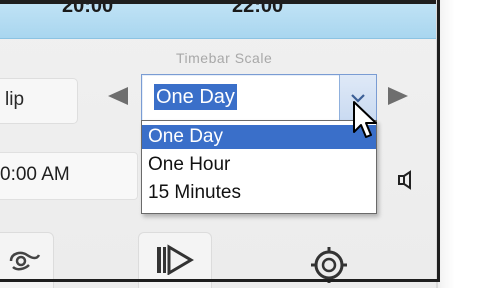 This screenshot has width=483, height=288. Describe the element at coordinates (218, 2) in the screenshot. I see `window-top-border` at that location.